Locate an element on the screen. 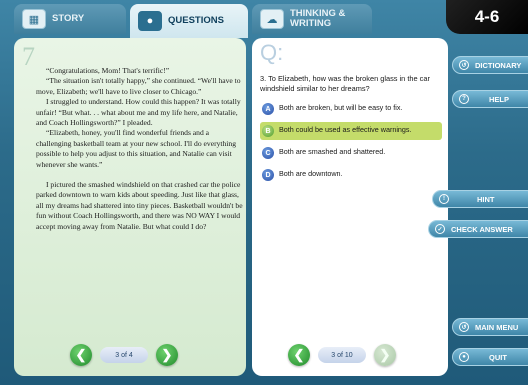 This screenshot has width=528, height=385. question-pager: ❮ 3 of 10 ❯ is located at coordinates (342, 355).